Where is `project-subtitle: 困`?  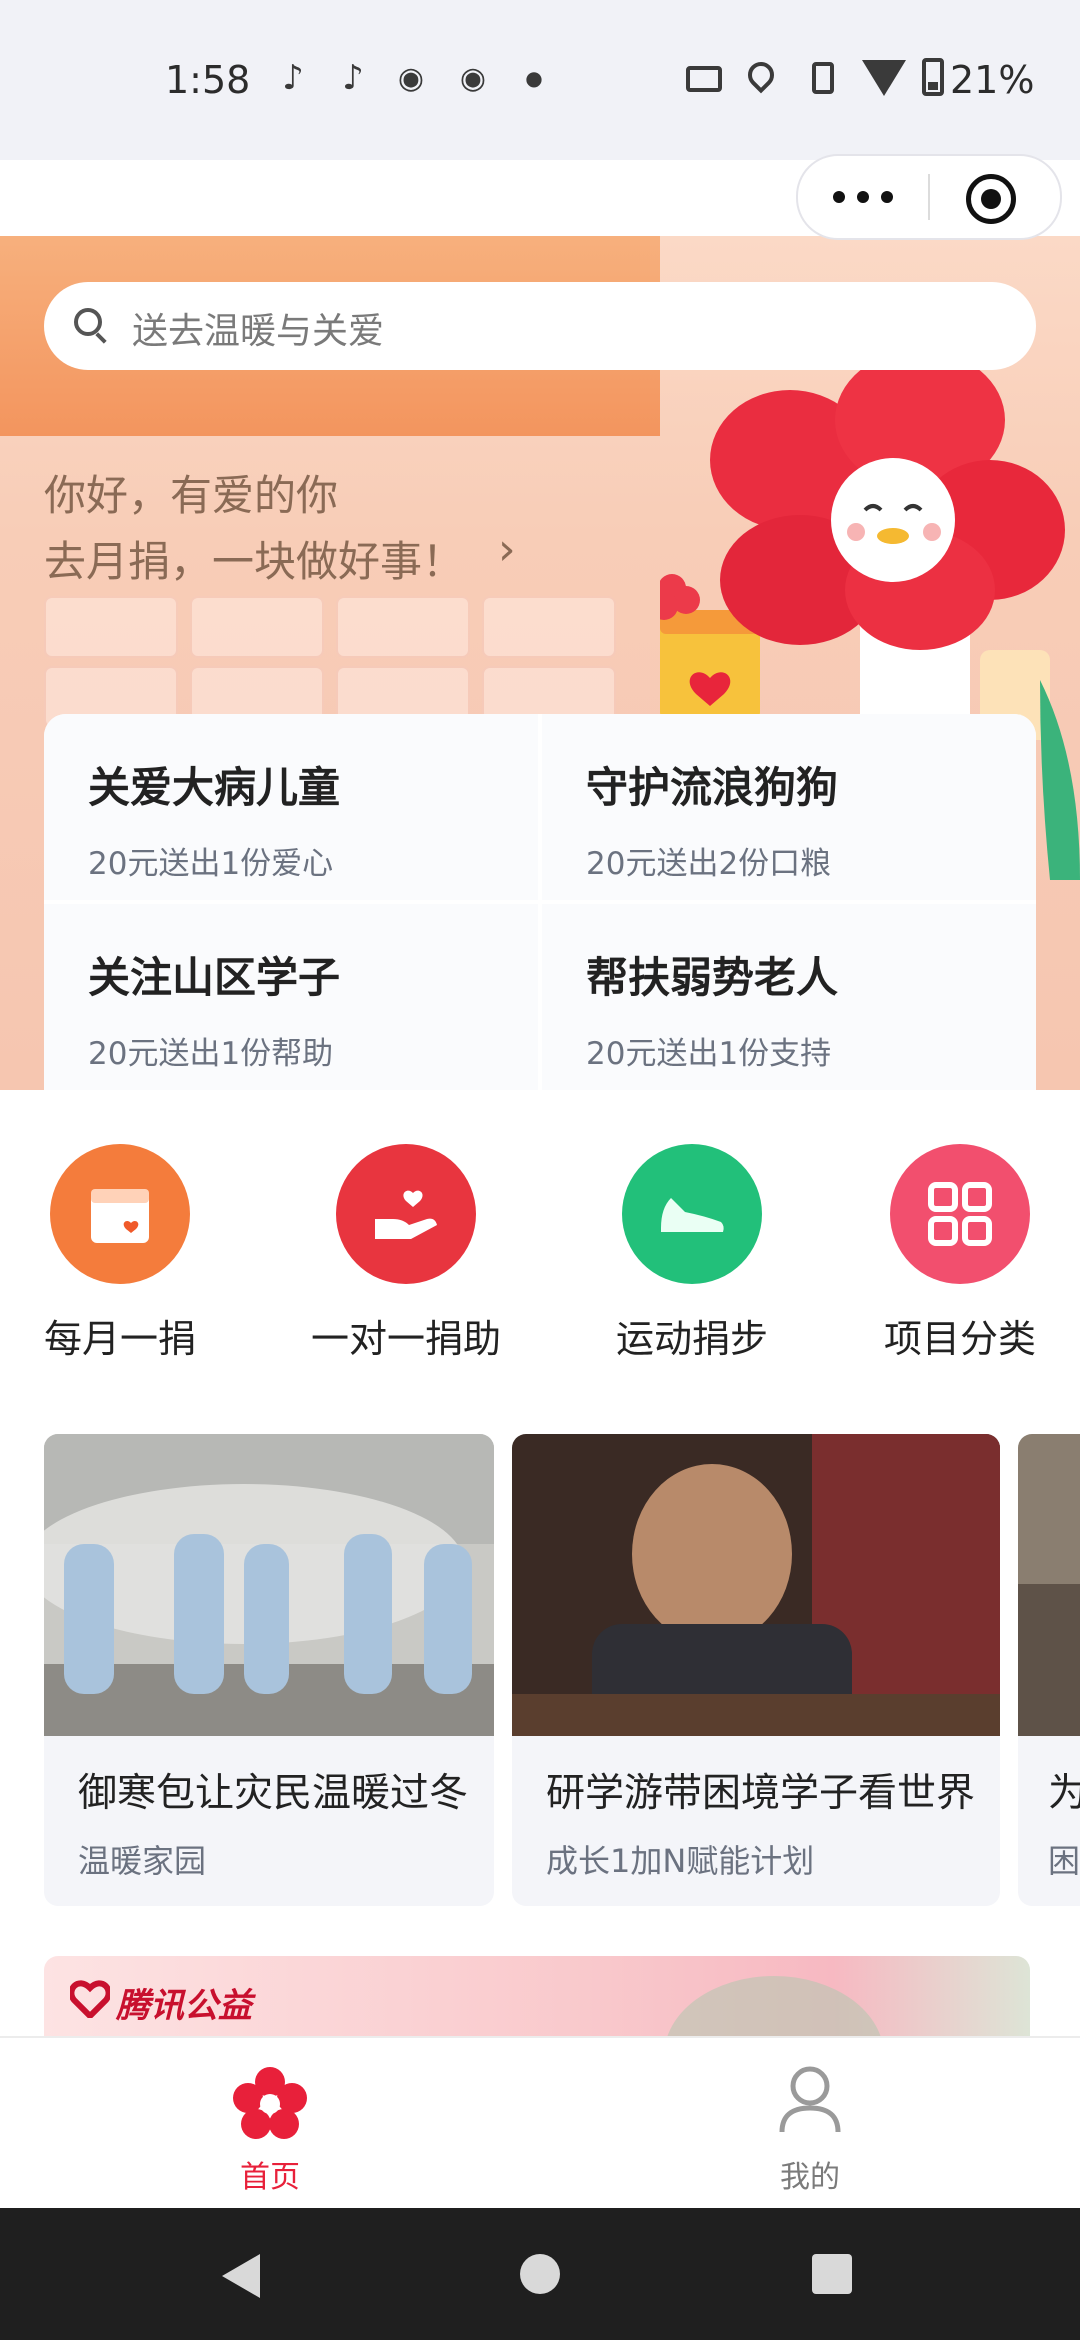 project-subtitle: 困 is located at coordinates (1064, 1861).